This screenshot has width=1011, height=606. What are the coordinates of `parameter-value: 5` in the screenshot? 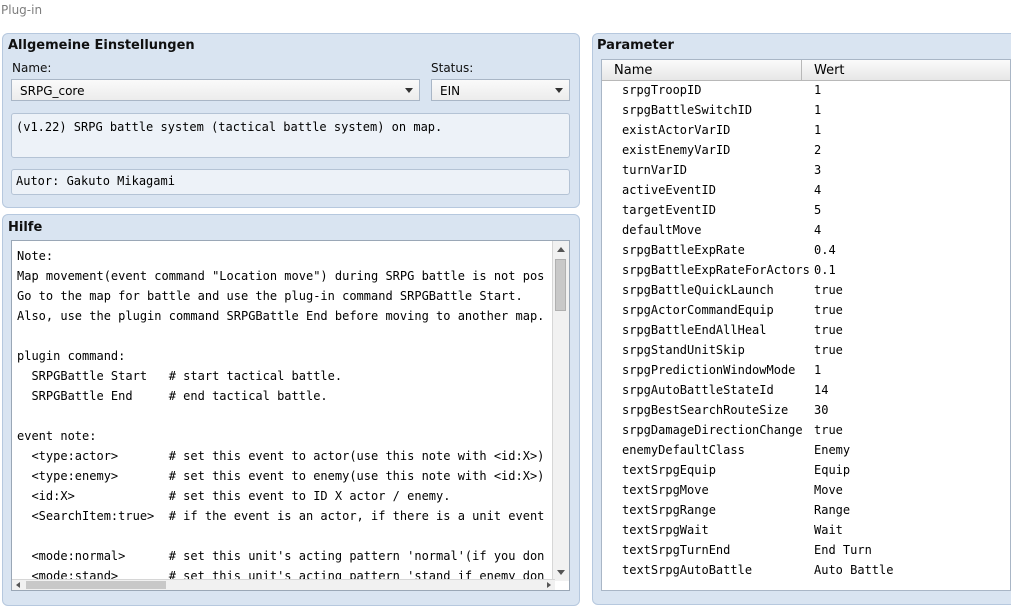 It's located at (818, 210).